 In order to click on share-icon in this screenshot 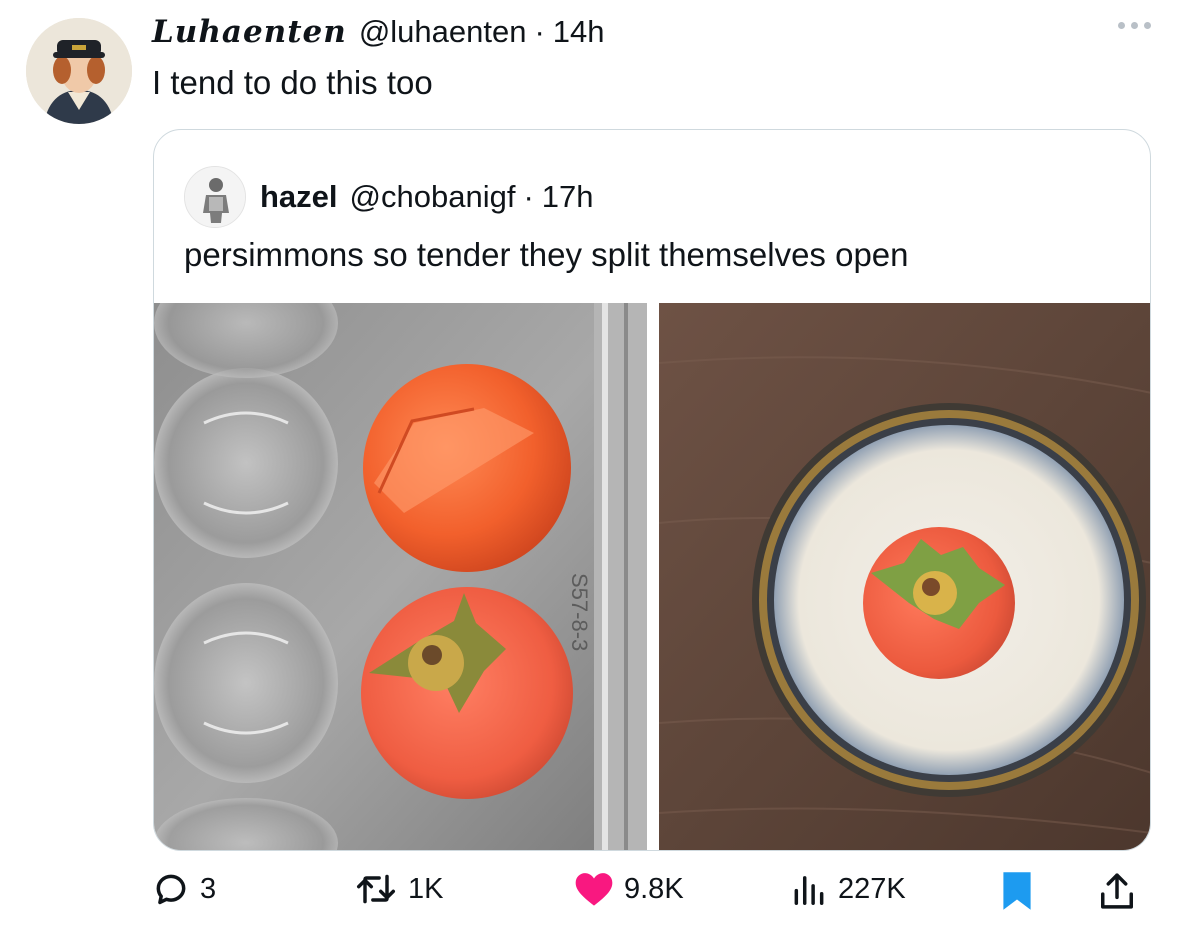, I will do `click(1117, 891)`.